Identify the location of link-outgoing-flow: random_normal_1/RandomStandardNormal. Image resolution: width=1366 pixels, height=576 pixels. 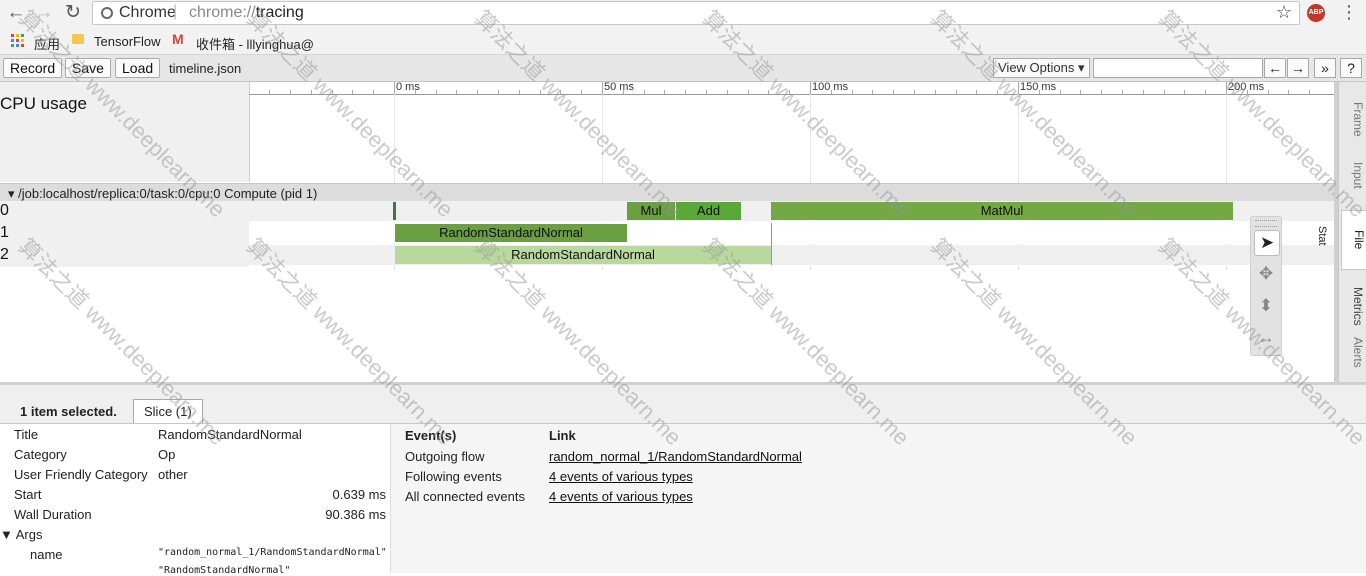
(675, 456).